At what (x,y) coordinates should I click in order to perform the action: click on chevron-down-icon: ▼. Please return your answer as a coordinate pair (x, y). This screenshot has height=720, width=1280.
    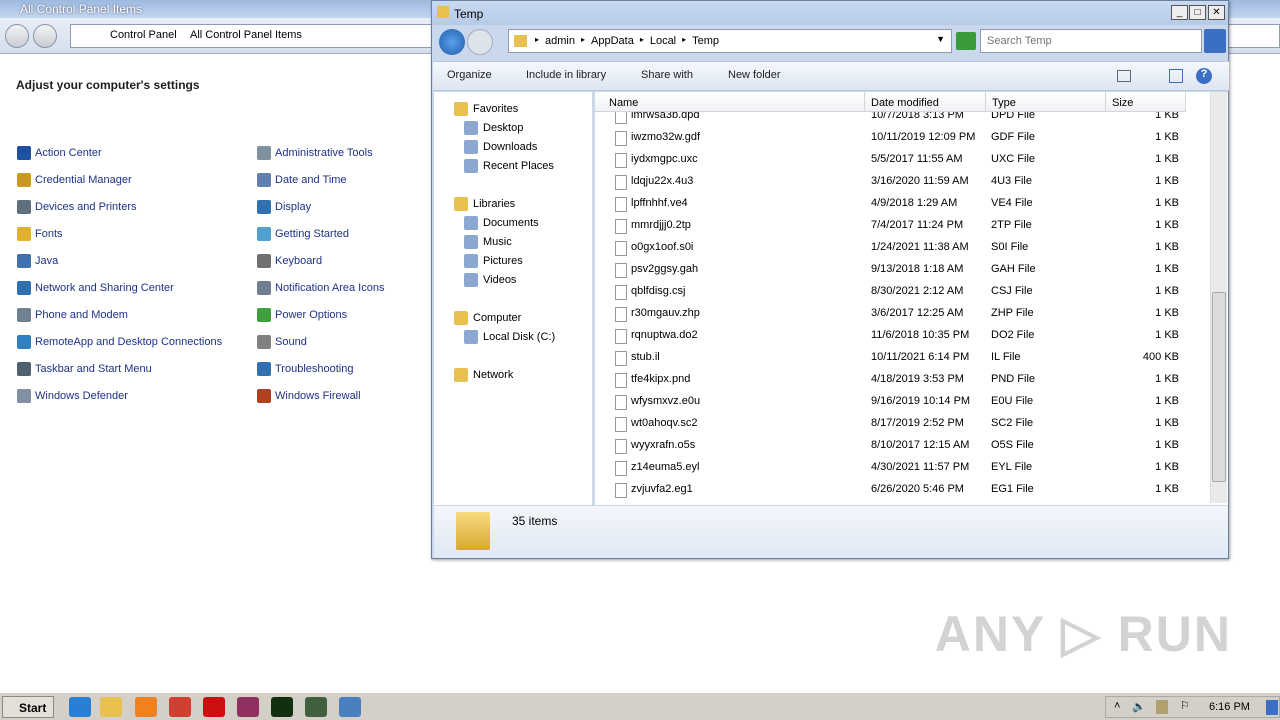
    Looking at the image, I should click on (940, 39).